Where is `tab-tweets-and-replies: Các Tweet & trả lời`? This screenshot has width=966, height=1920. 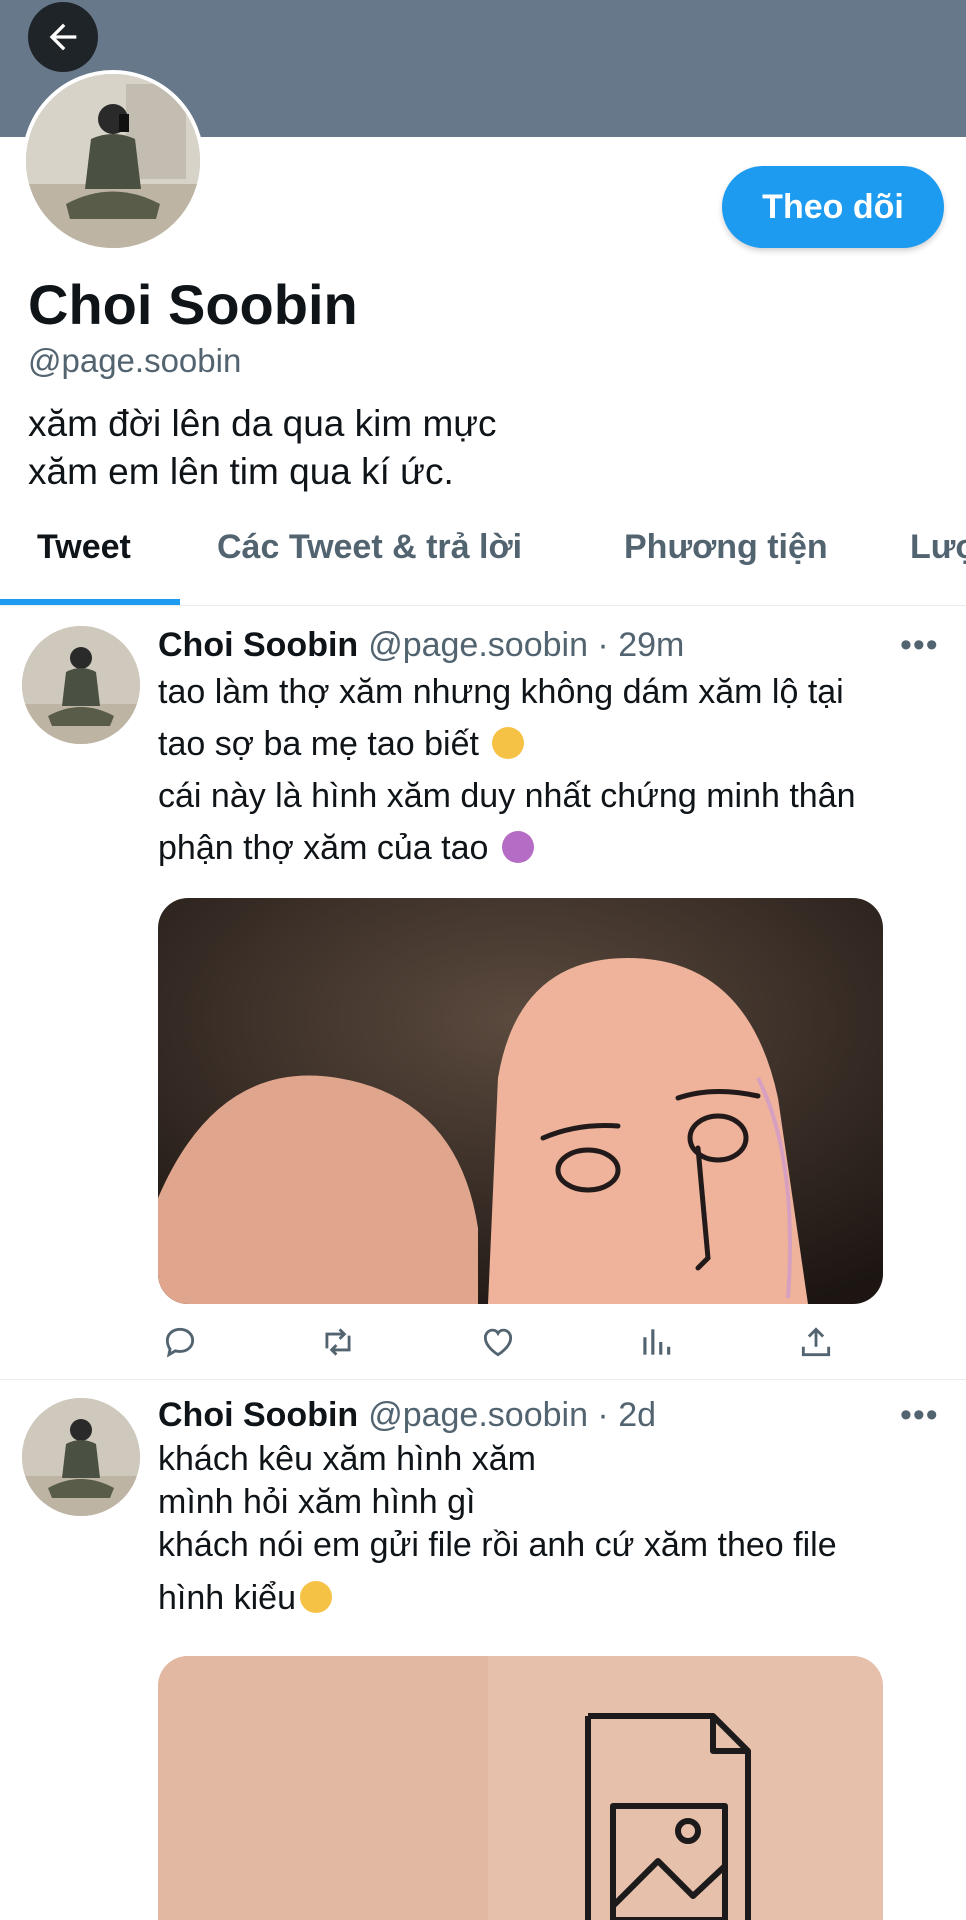
tab-tweets-and-replies: Các Tweet & trả lời is located at coordinates (369, 547).